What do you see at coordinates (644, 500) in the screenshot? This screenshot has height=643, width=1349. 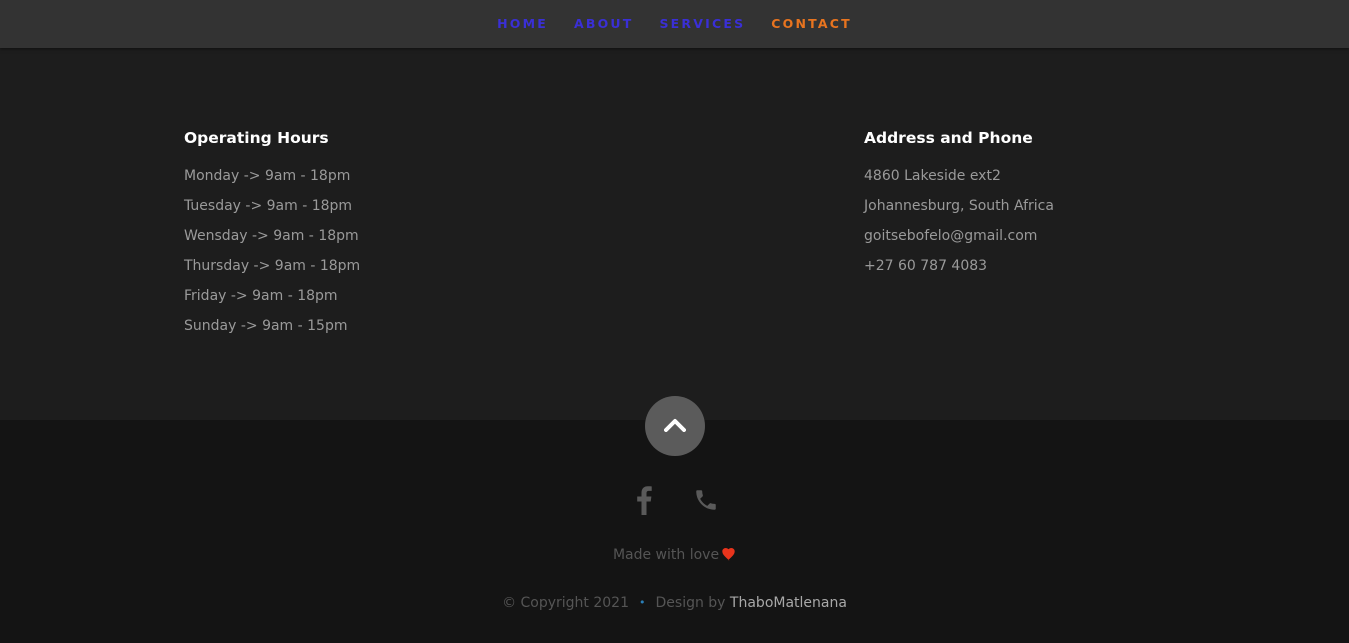 I see `facebook-icon` at bounding box center [644, 500].